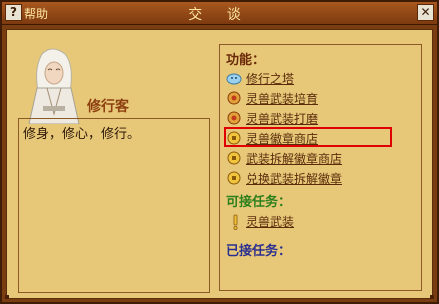 The width and height of the screenshot is (439, 304). What do you see at coordinates (235, 222) in the screenshot?
I see `exclamation-icon` at bounding box center [235, 222].